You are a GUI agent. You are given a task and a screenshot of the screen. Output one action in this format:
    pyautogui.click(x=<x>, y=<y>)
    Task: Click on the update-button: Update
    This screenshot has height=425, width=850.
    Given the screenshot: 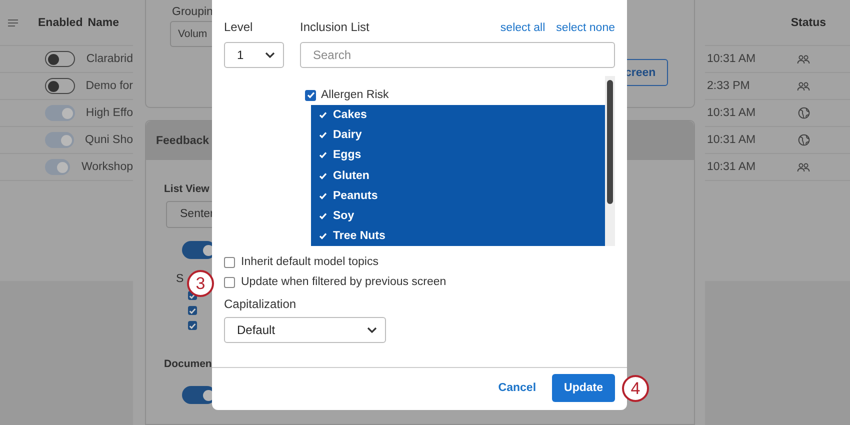 What is the action you would take?
    pyautogui.click(x=583, y=388)
    